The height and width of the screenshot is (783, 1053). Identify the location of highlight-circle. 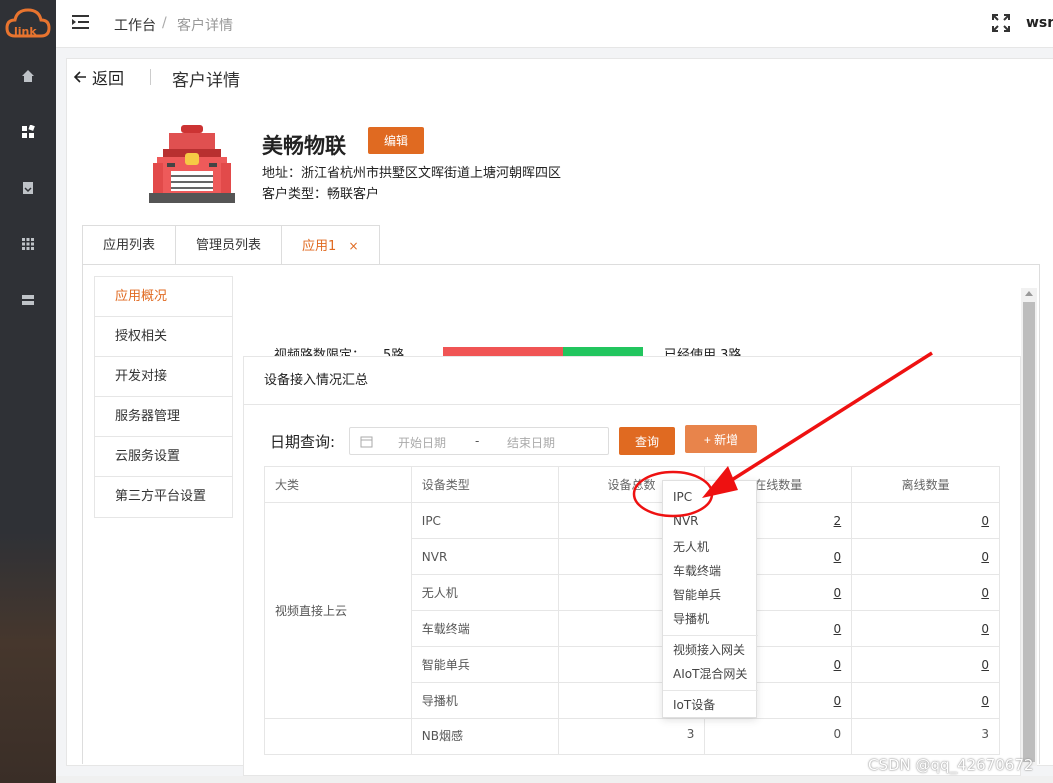
(673, 494).